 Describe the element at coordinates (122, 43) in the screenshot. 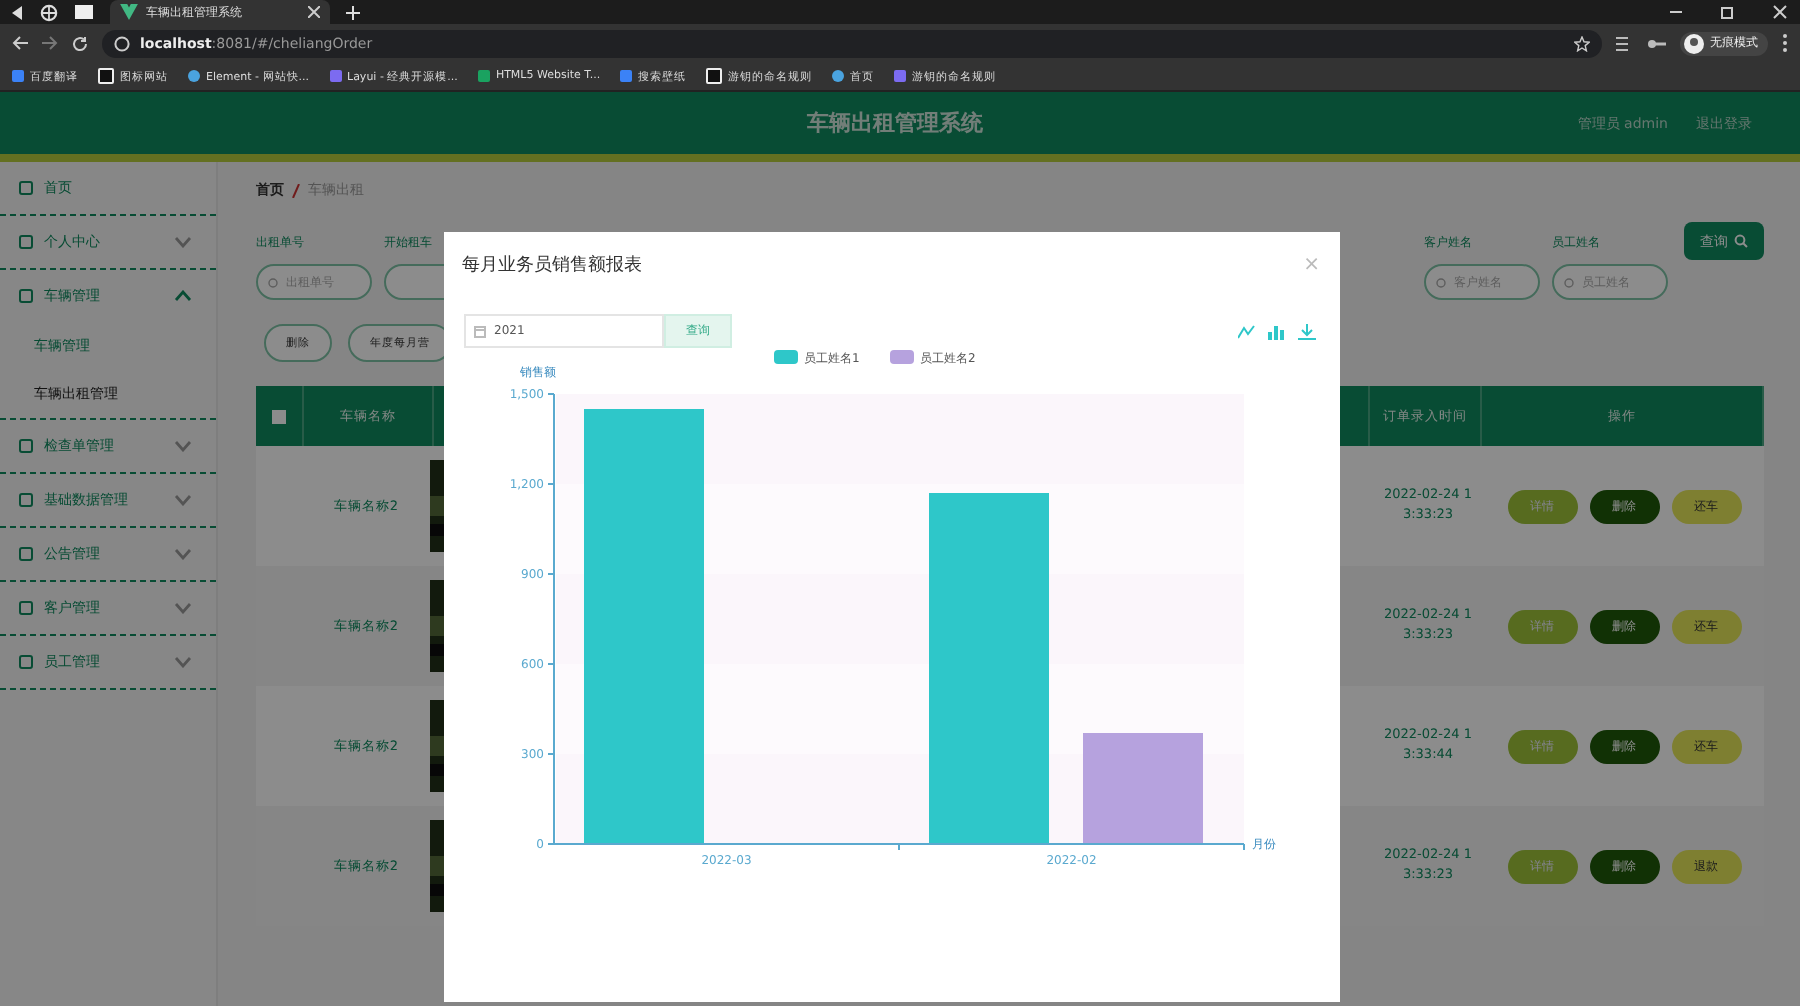

I see `info-icon` at that location.